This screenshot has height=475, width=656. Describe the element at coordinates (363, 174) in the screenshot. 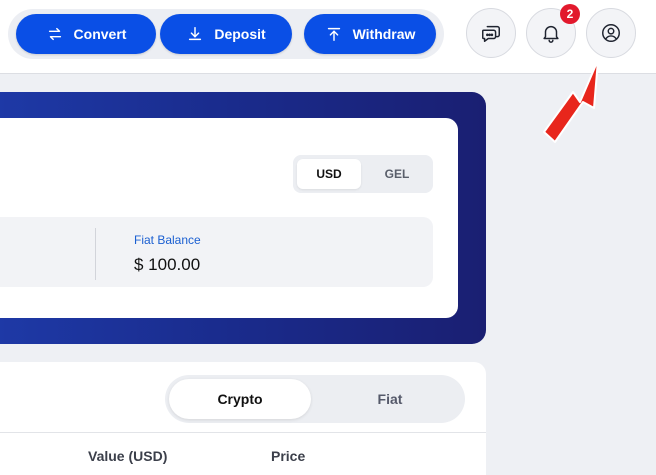

I see `currency-toggle: USD GEL` at that location.